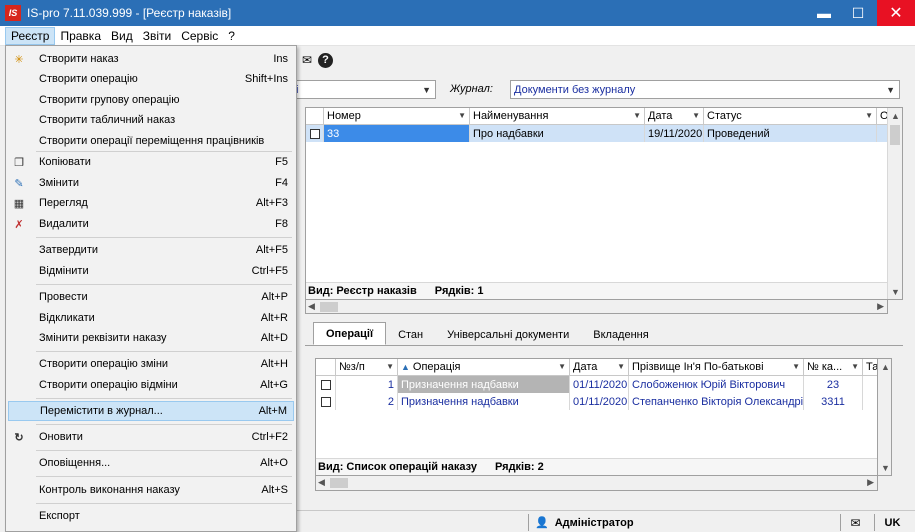 This screenshot has width=915, height=532. What do you see at coordinates (151, 318) in the screenshot?
I see `menu-item-recall: Відкликати Alt+R` at bounding box center [151, 318].